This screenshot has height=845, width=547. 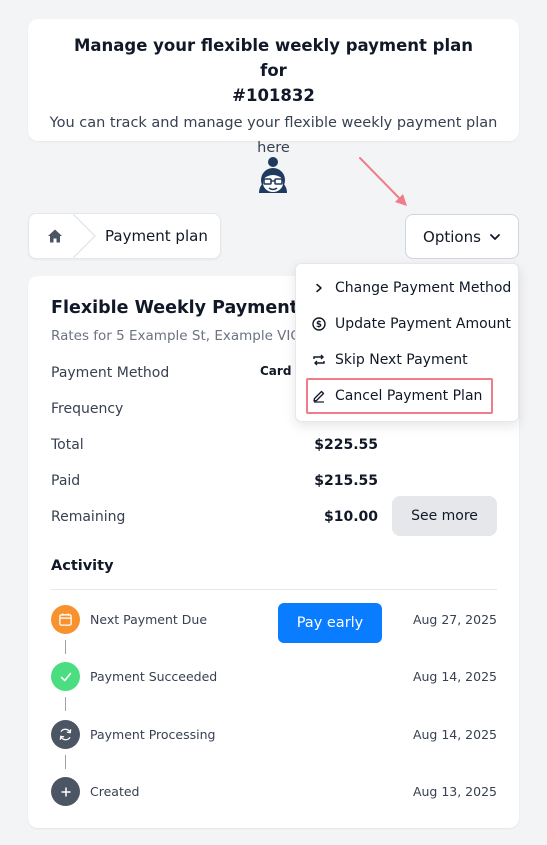 I want to click on check-icon, so click(x=65, y=676).